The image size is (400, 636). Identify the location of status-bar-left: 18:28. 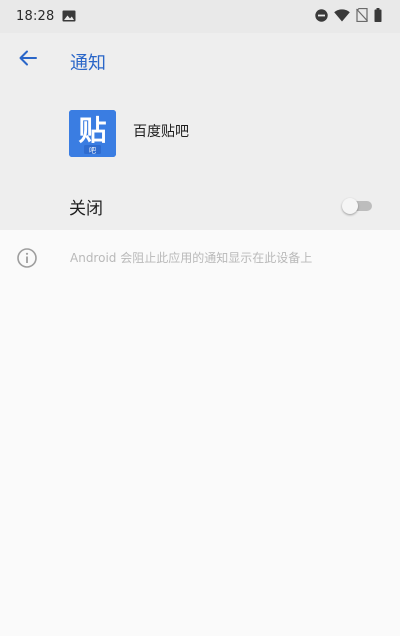
(46, 16).